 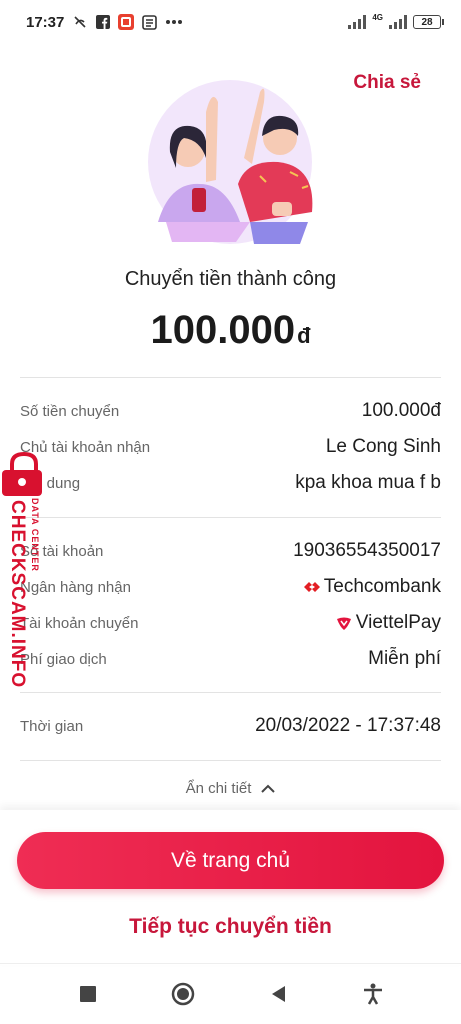 What do you see at coordinates (311, 587) in the screenshot?
I see `techcombank-logo-icon` at bounding box center [311, 587].